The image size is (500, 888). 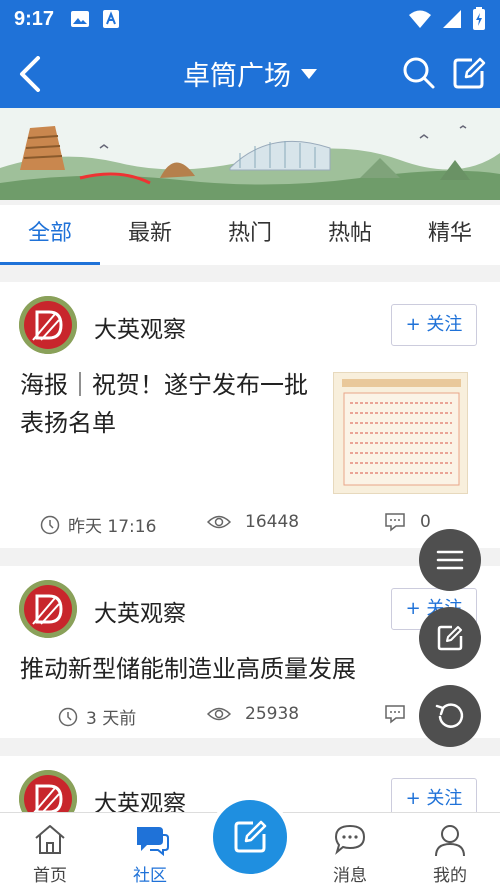 What do you see at coordinates (111, 719) in the screenshot?
I see `post-time-text: 3 天前` at bounding box center [111, 719].